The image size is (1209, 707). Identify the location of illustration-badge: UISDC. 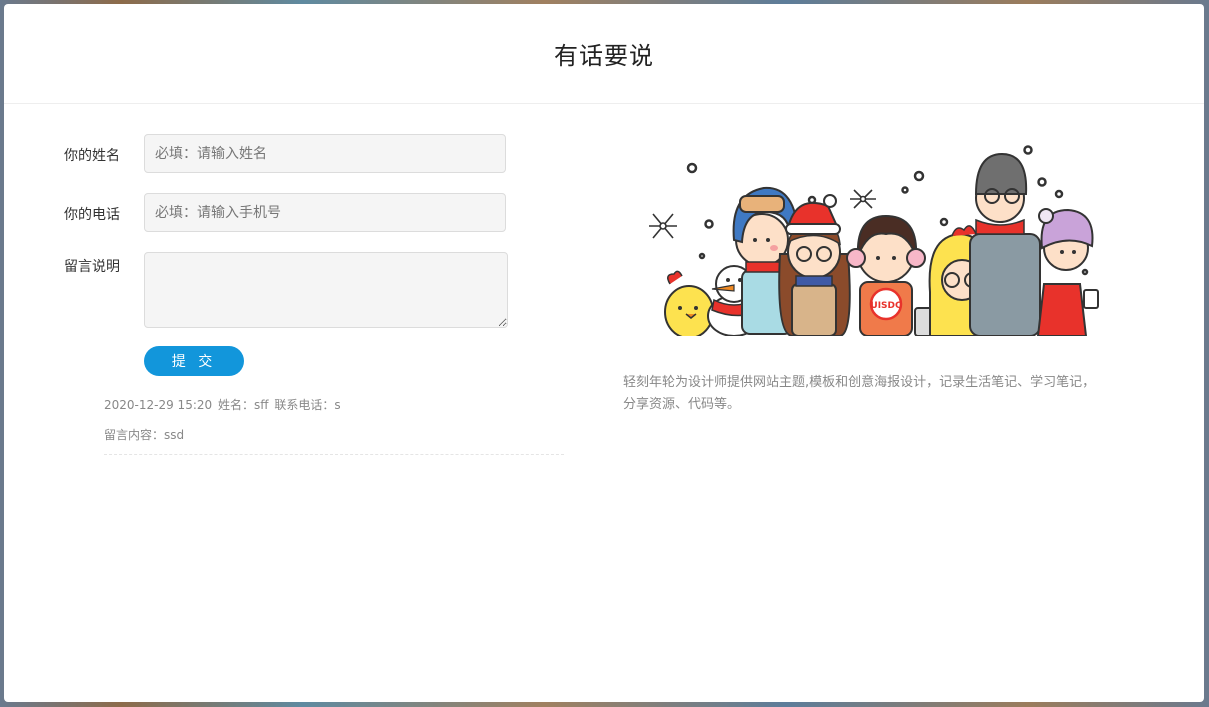
(886, 306).